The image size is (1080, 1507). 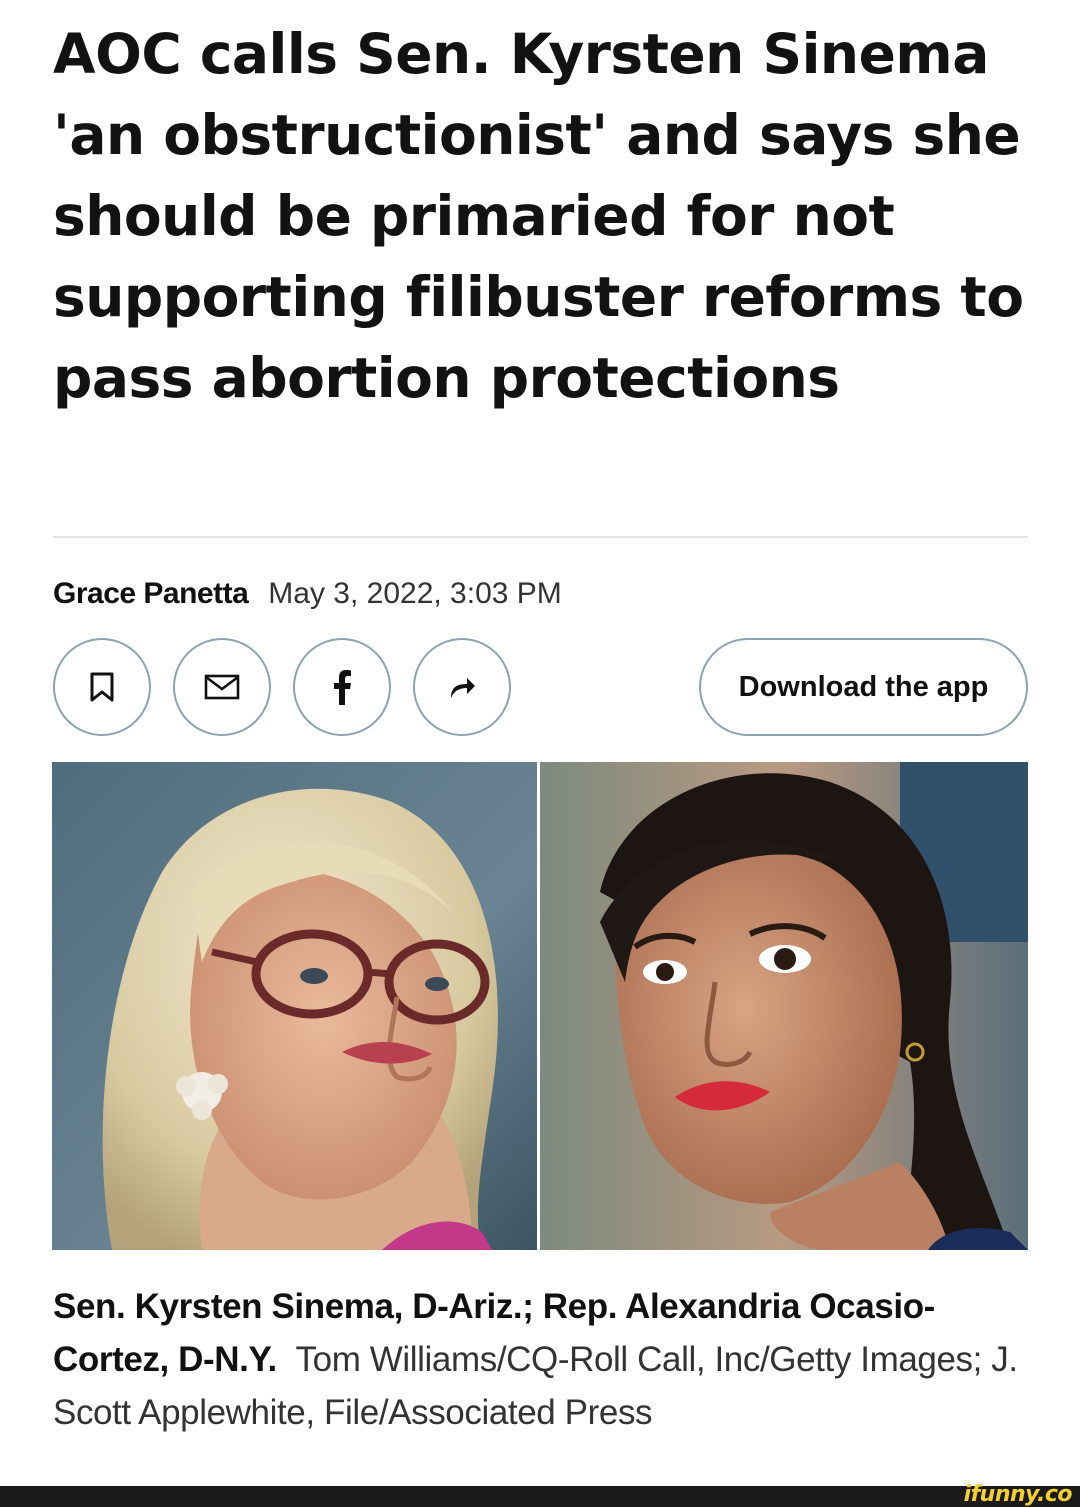 What do you see at coordinates (294, 1006) in the screenshot?
I see `photo-sinema` at bounding box center [294, 1006].